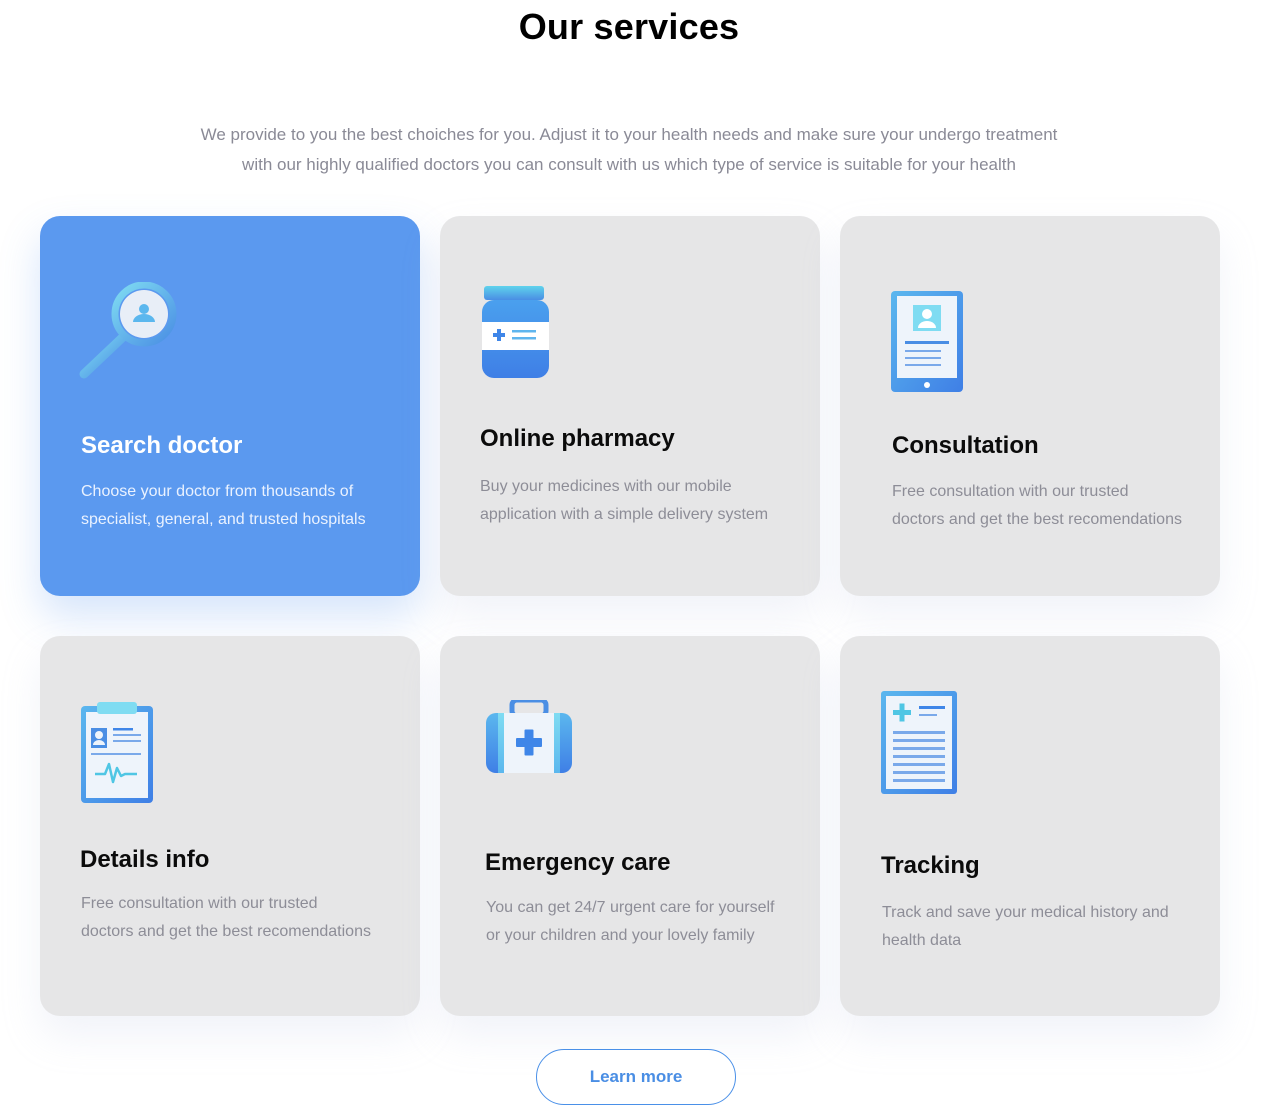 The width and height of the screenshot is (1280, 1106). Describe the element at coordinates (162, 445) in the screenshot. I see `service-title: Search doctor` at that location.